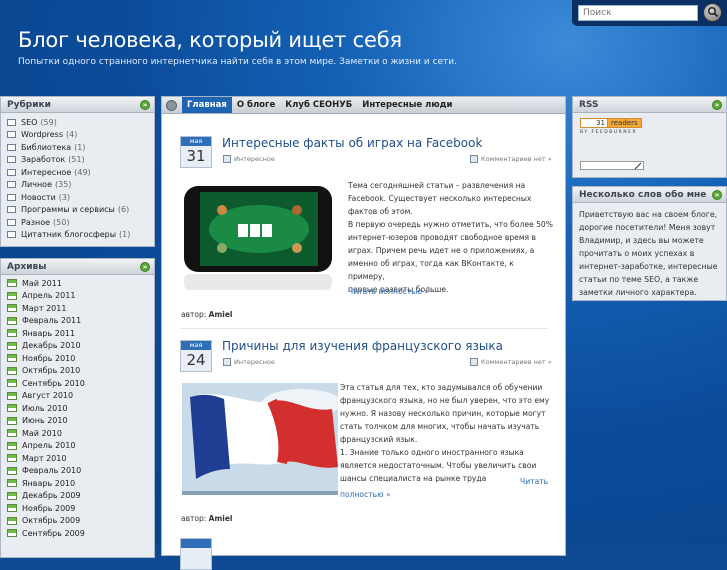 The image size is (727, 570). Describe the element at coordinates (38, 197) in the screenshot. I see `rubric-label: Новости` at that location.